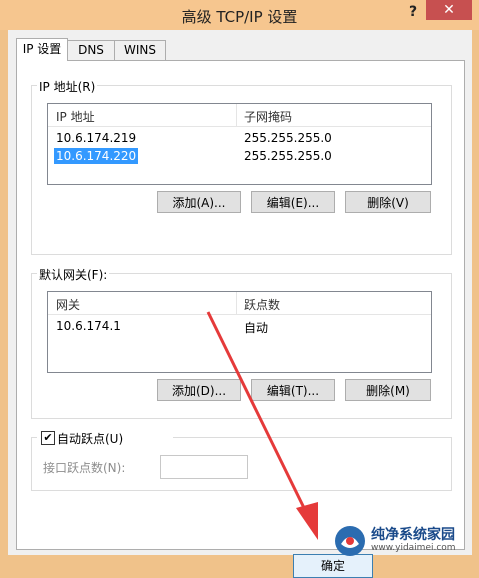 The image size is (479, 578). Describe the element at coordinates (262, 425) in the screenshot. I see `annotation-arrow` at that location.